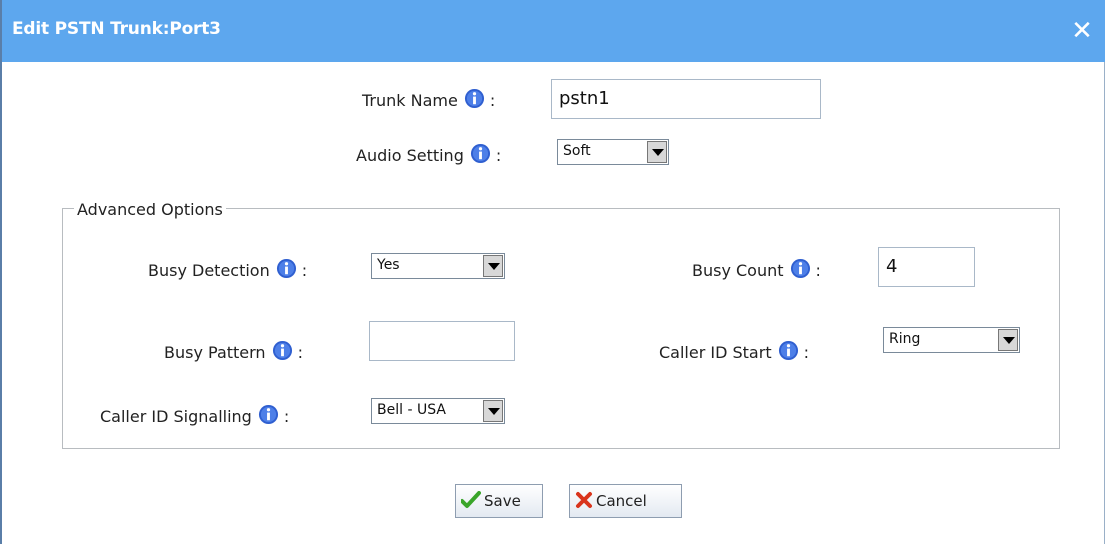  I want to click on audio-setting-select: Soft, so click(613, 152).